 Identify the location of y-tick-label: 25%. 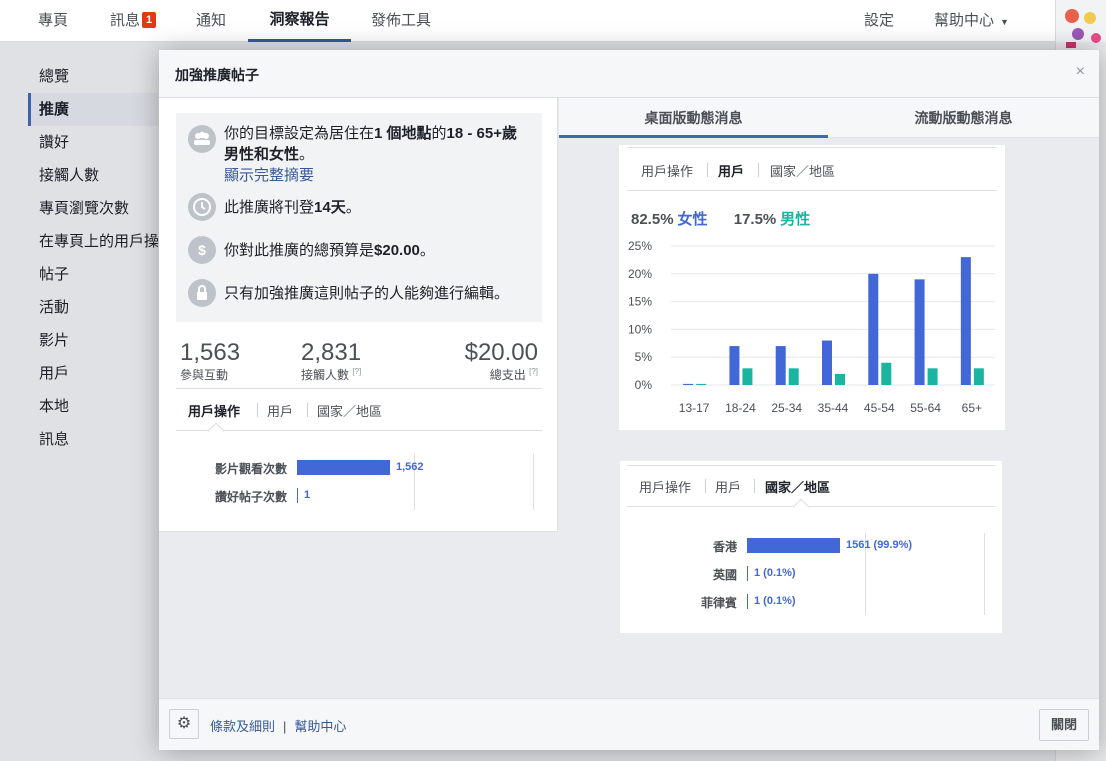
(640, 246).